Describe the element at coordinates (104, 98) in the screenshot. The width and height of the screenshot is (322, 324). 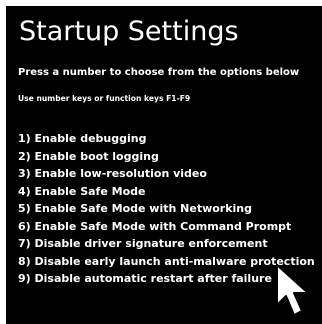
I see `key-hint-text: Use number keys or function keys F1-F9` at that location.